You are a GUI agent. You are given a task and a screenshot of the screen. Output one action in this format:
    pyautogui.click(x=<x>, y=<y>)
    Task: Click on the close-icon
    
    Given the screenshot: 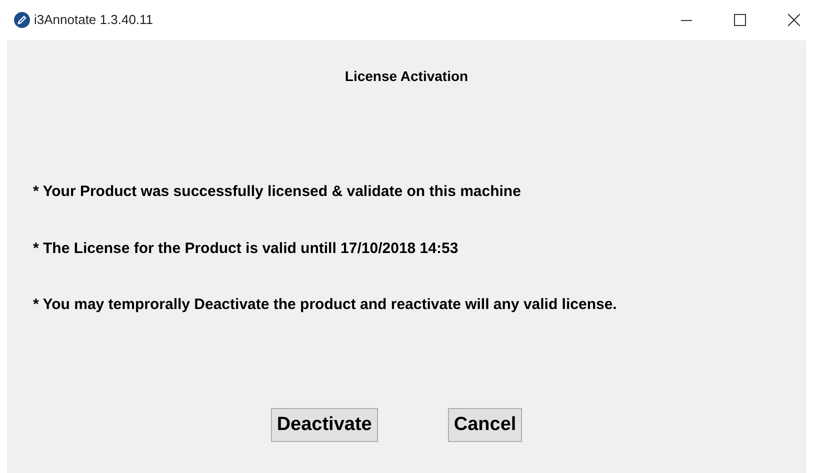 What is the action you would take?
    pyautogui.click(x=794, y=20)
    